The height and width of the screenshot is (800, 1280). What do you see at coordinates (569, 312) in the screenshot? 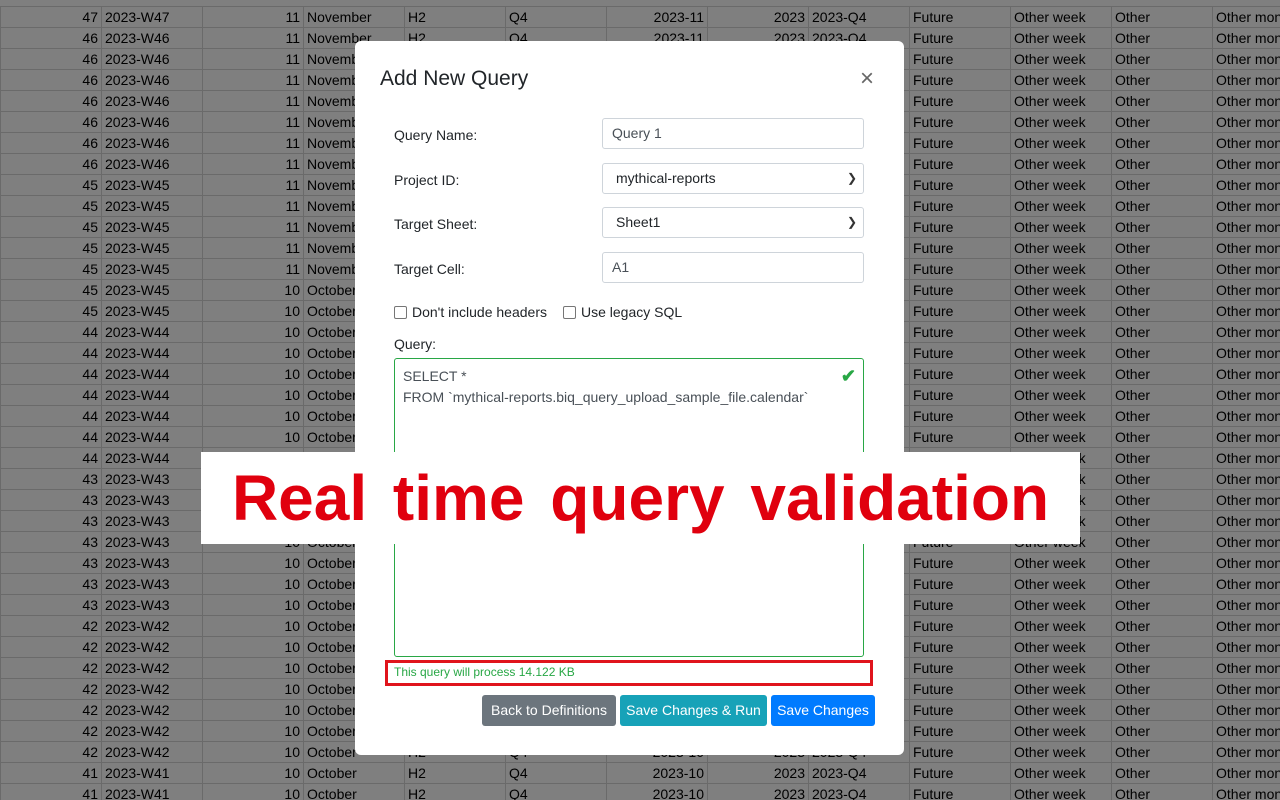
I see `legacy-sql-checkbox` at bounding box center [569, 312].